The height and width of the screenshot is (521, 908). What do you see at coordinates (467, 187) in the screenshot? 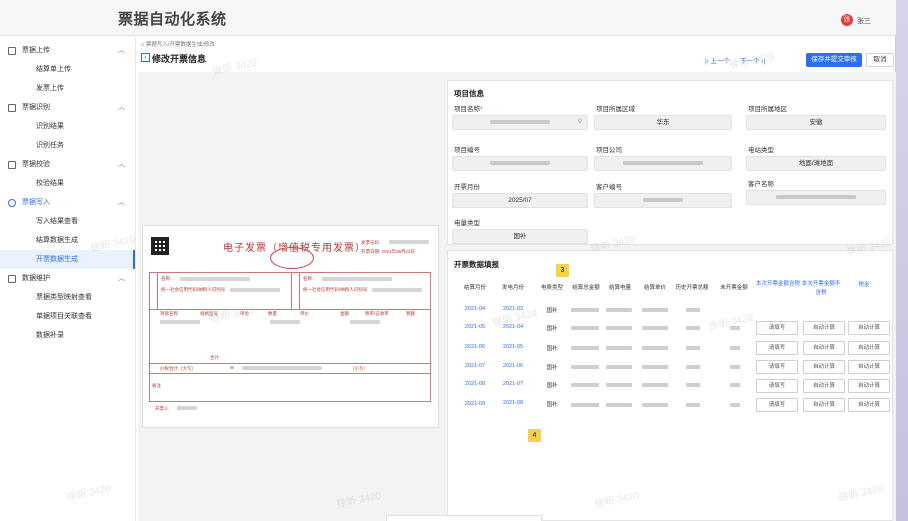
I see `invoice-month-label: 开票月份` at bounding box center [467, 187].